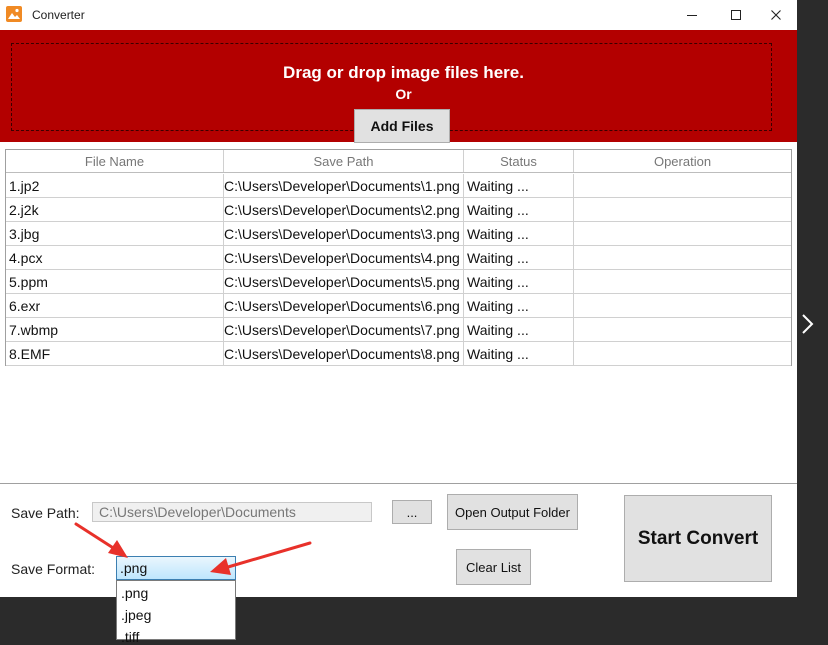 The height and width of the screenshot is (645, 828). Describe the element at coordinates (193, 548) in the screenshot. I see `annotation-arrows` at that location.